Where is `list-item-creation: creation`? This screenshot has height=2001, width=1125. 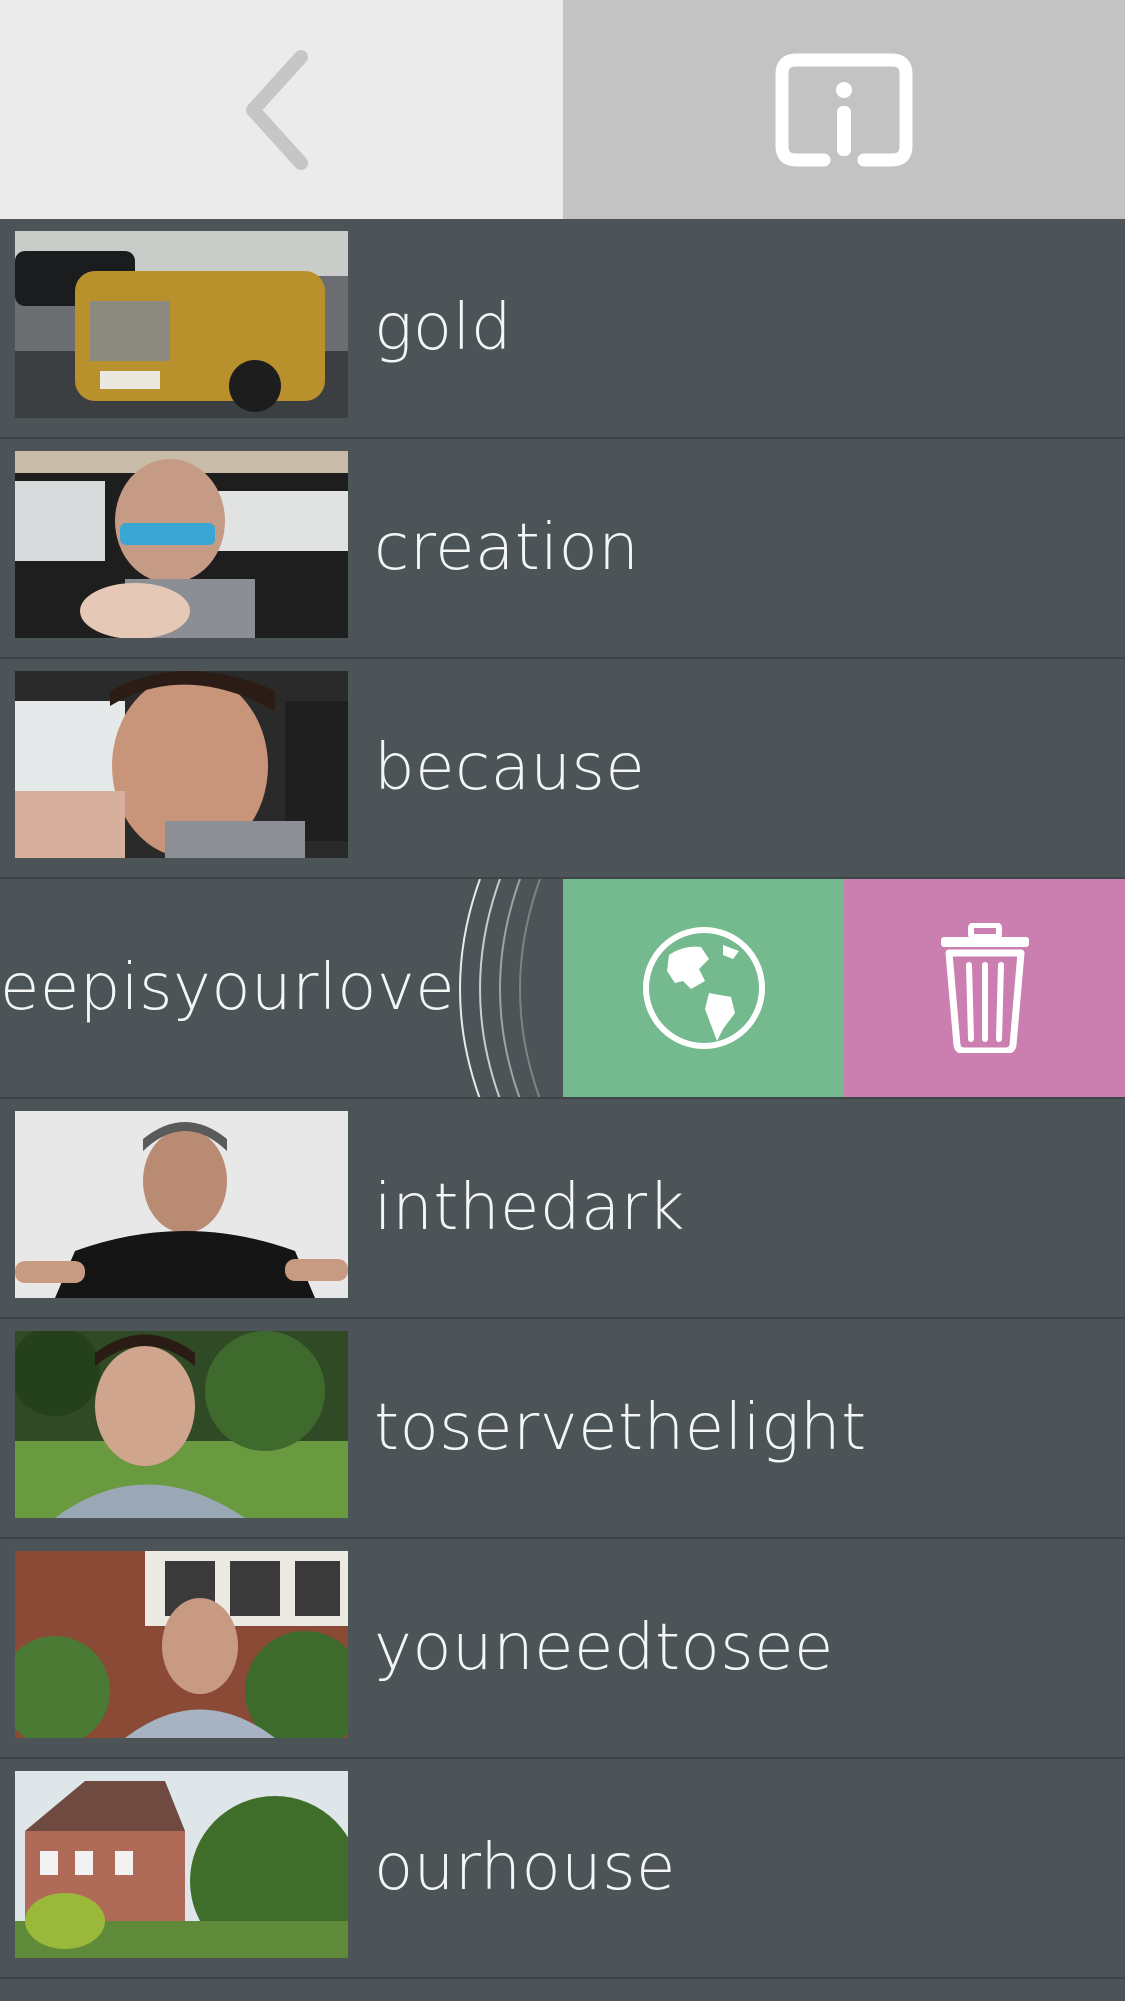 list-item-creation: creation is located at coordinates (562, 549).